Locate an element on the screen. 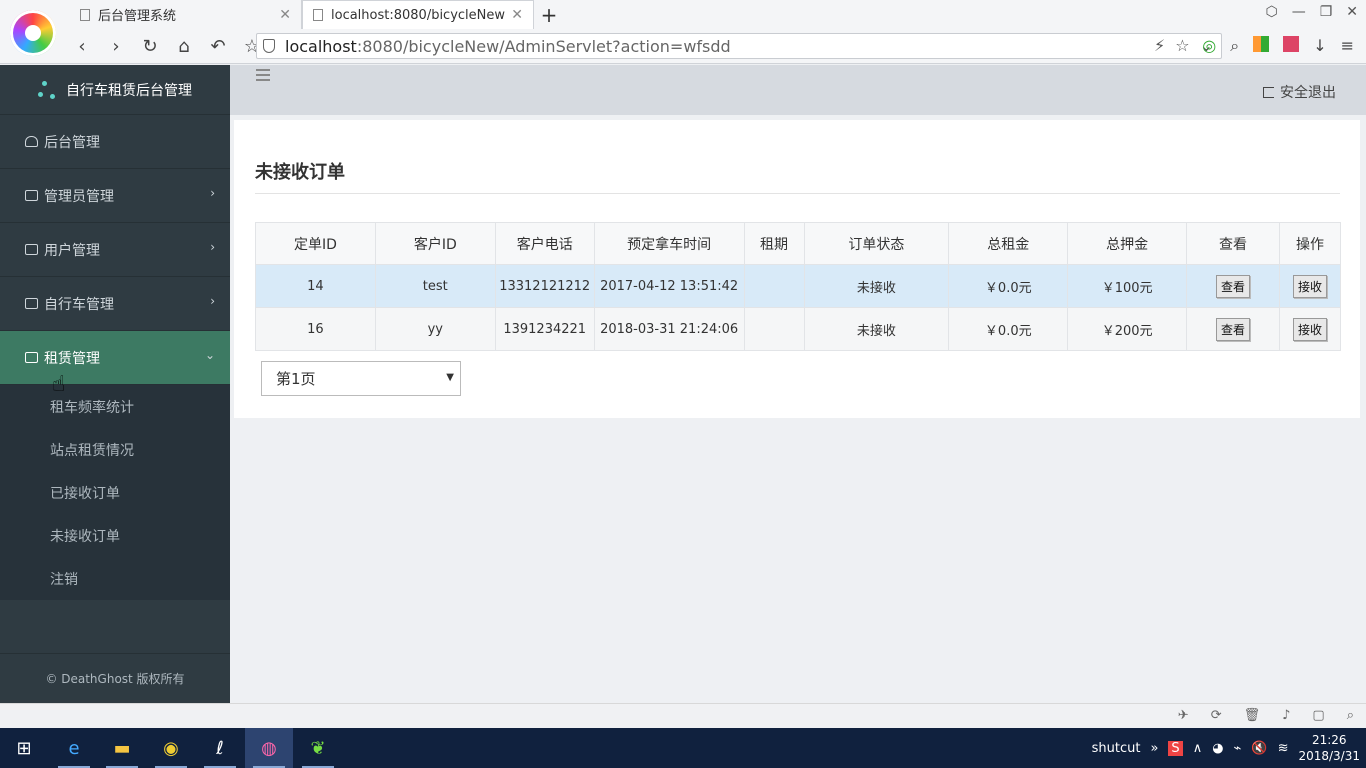  wifi-icon: ≋ is located at coordinates (1283, 748).